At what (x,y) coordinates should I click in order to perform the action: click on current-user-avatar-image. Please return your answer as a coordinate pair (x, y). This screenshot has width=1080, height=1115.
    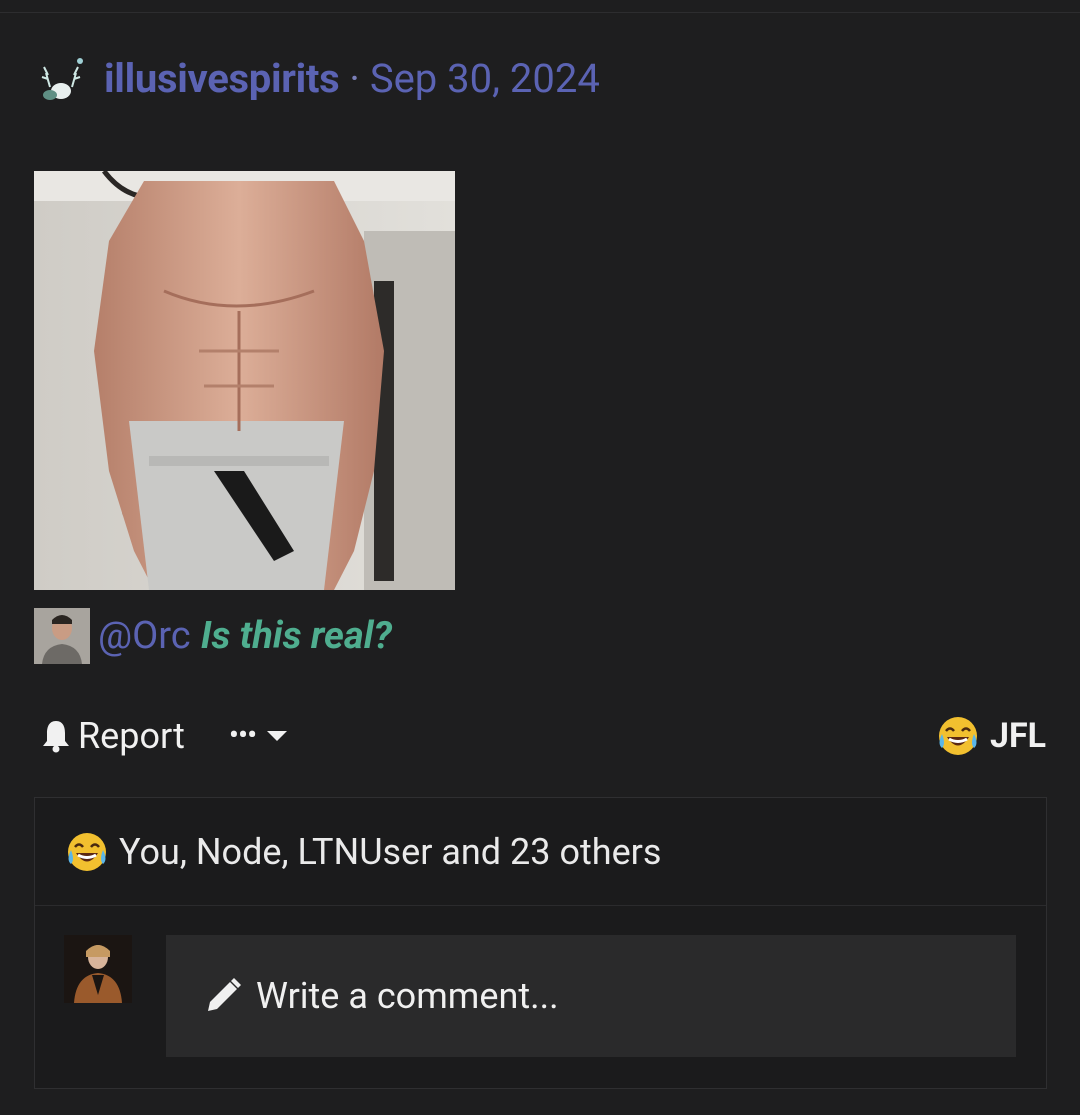
    Looking at the image, I should click on (98, 969).